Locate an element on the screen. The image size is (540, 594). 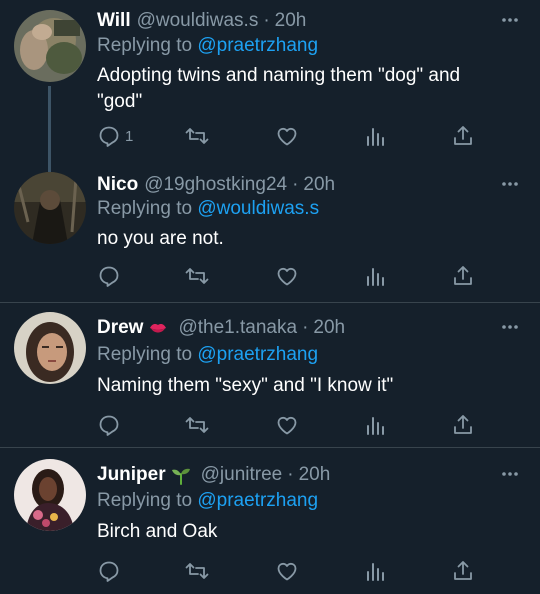
tweet-header: Will @wouldiwas.s · 20h is located at coordinates (201, 21).